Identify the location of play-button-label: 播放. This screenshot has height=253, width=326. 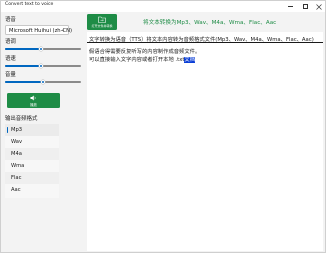
(33, 105).